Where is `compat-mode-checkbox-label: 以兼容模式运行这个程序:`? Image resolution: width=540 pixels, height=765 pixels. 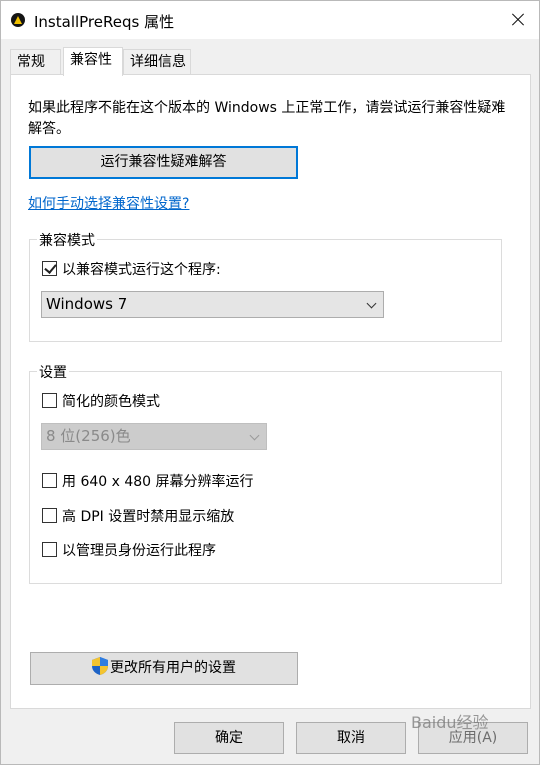 compat-mode-checkbox-label: 以兼容模式运行这个程序: is located at coordinates (141, 270).